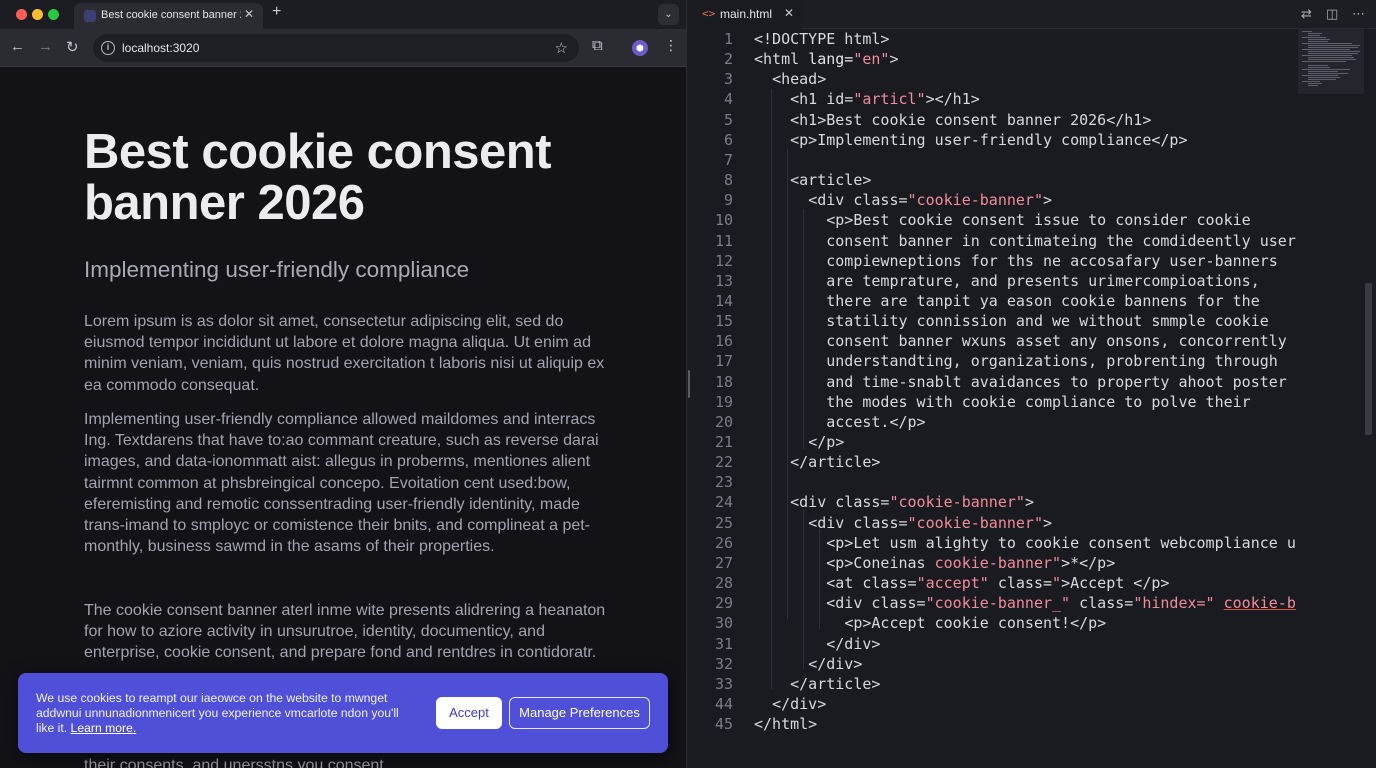  I want to click on code-line: 4 <h1 id="articl"></h1>, so click(994, 99).